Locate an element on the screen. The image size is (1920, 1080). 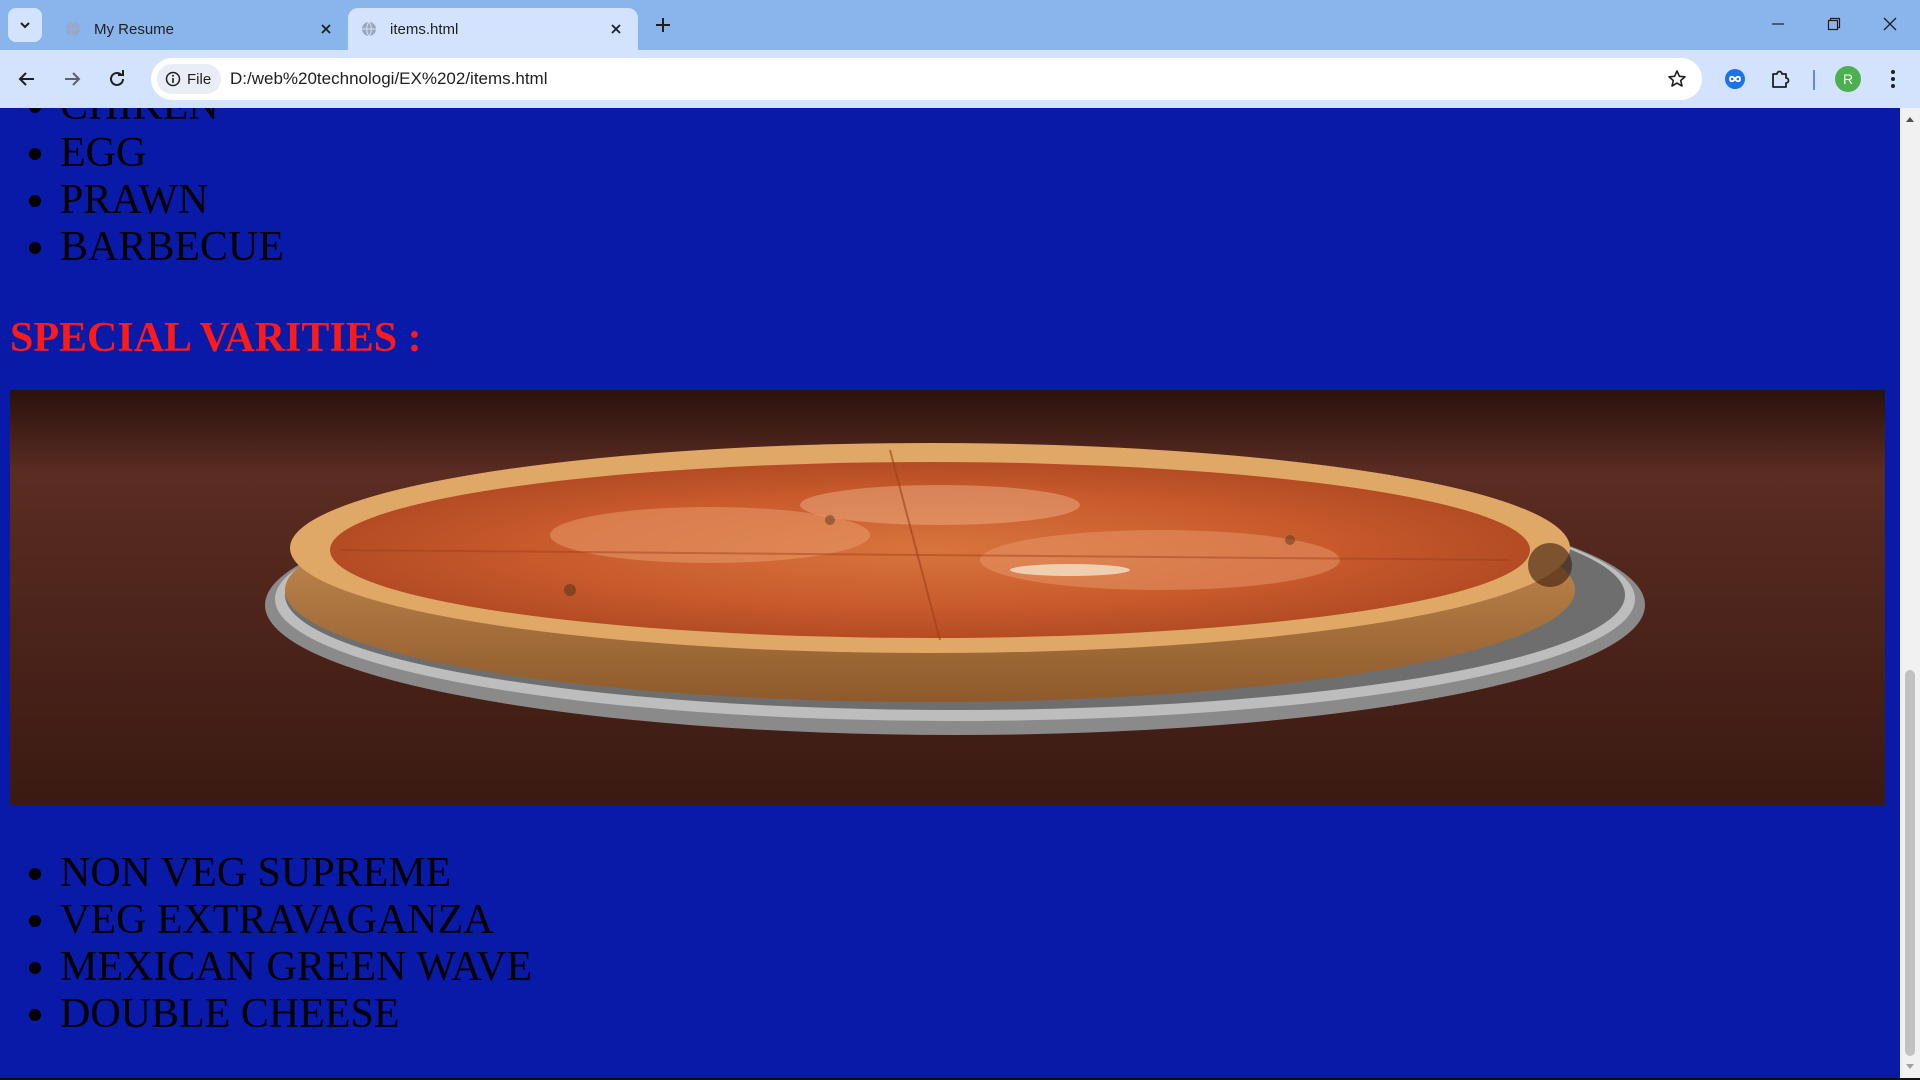
nonveg-item-list: CHIKEN EGG PRAWN BARBECUE is located at coordinates (142, 189).